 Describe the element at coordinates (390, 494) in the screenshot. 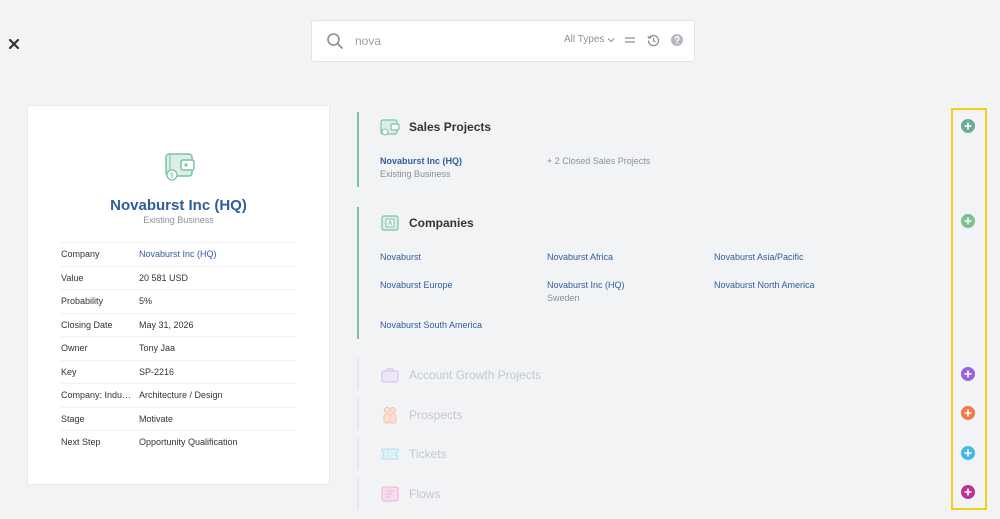

I see `flow-icon` at that location.